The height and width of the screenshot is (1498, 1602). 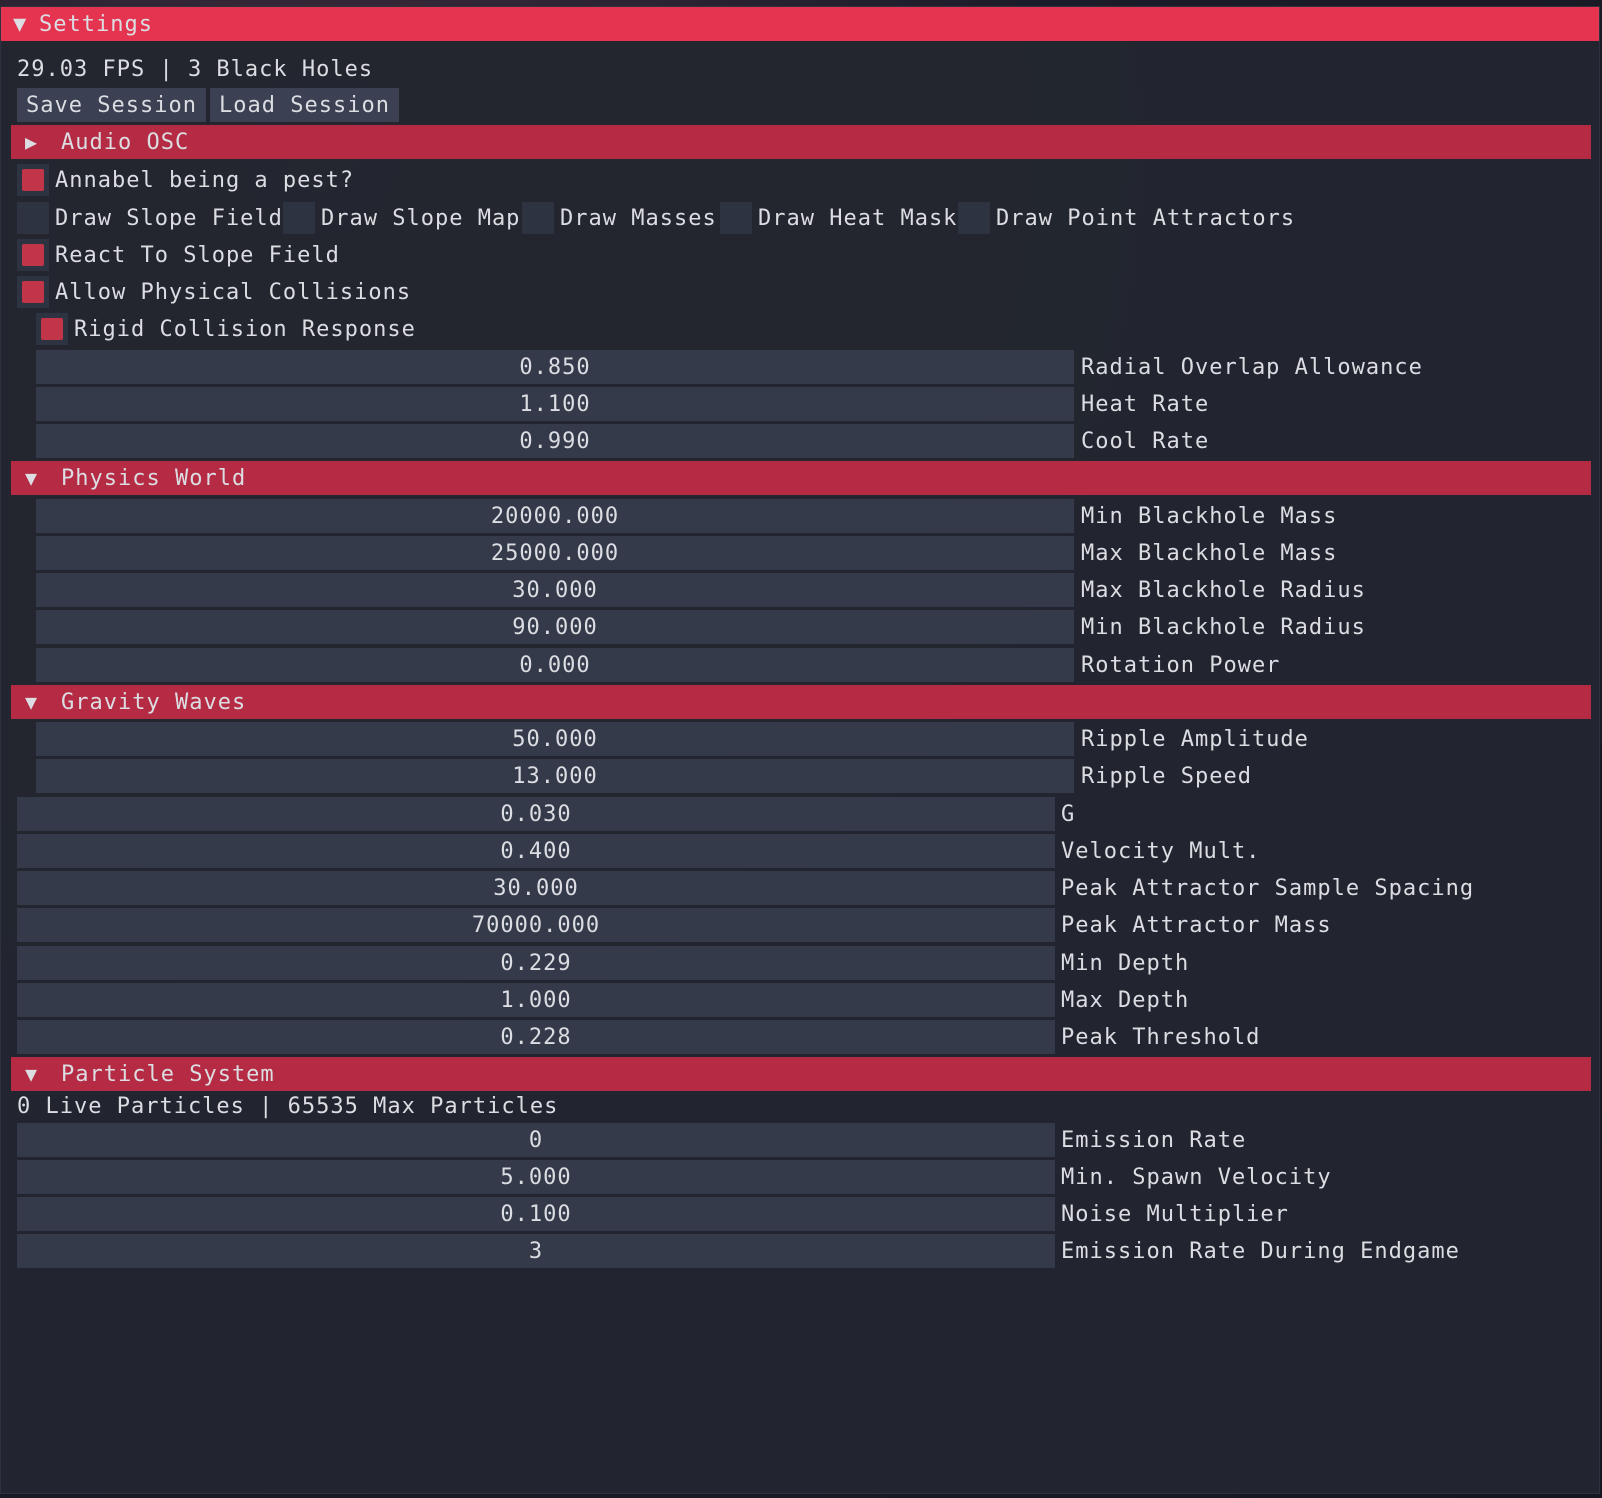 What do you see at coordinates (555, 665) in the screenshot?
I see `rotation-power-slider: 0.000` at bounding box center [555, 665].